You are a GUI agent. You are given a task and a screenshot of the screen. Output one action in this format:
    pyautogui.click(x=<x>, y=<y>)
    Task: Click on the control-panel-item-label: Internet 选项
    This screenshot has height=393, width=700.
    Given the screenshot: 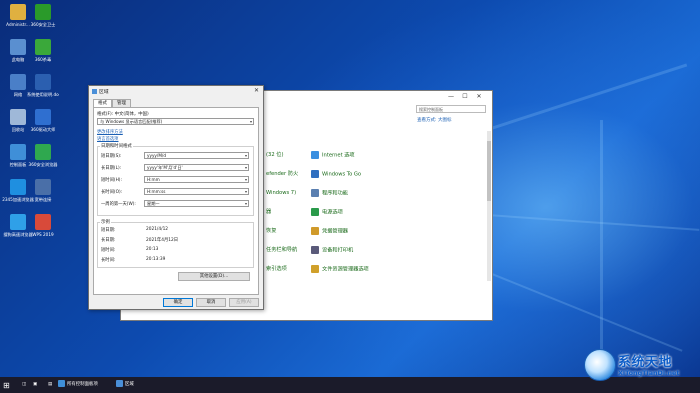 What is the action you would take?
    pyautogui.click(x=338, y=155)
    